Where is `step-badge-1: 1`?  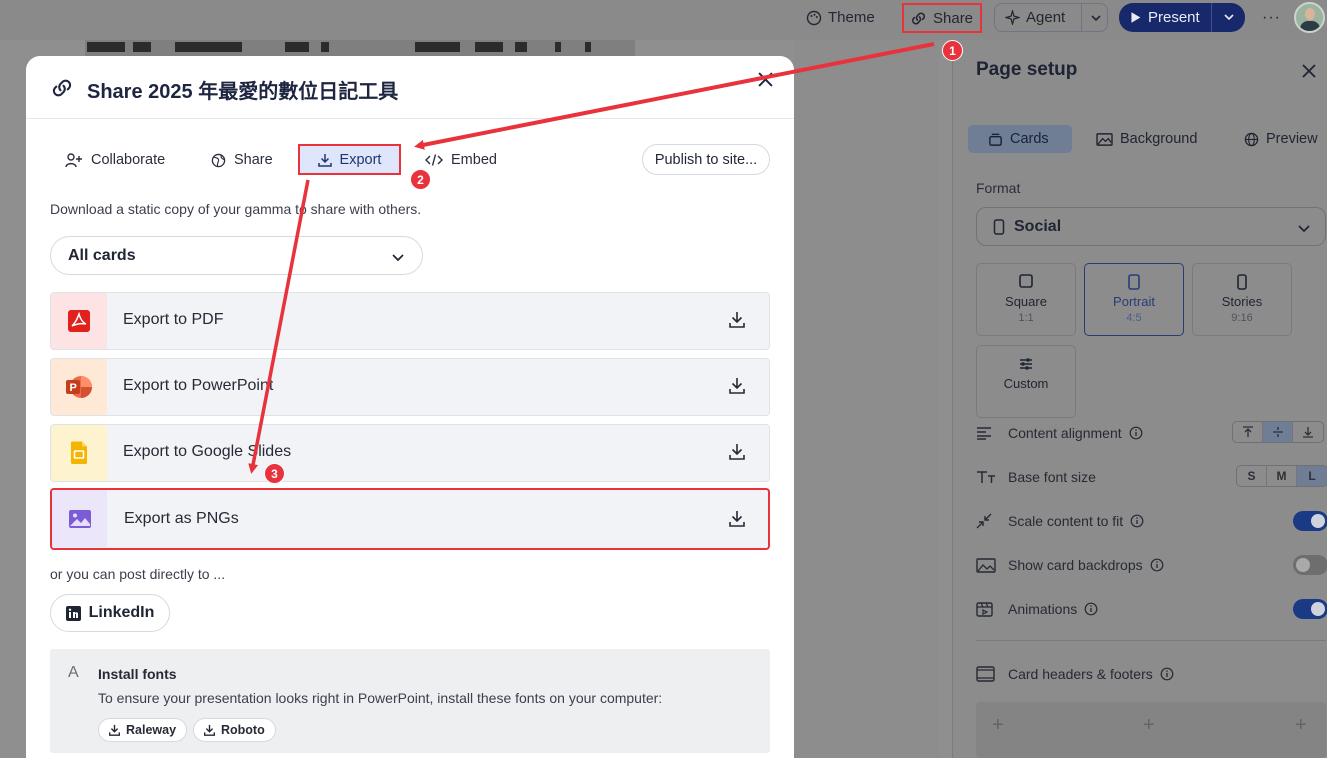
step-badge-1: 1 is located at coordinates (952, 50).